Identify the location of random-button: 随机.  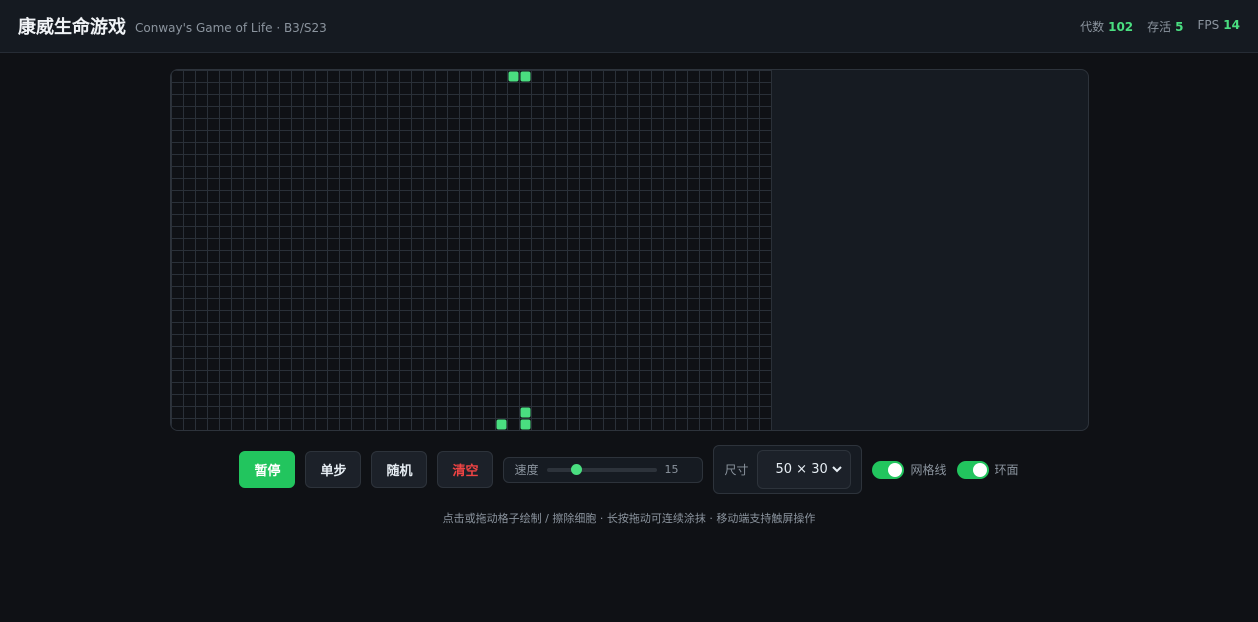
(399, 469).